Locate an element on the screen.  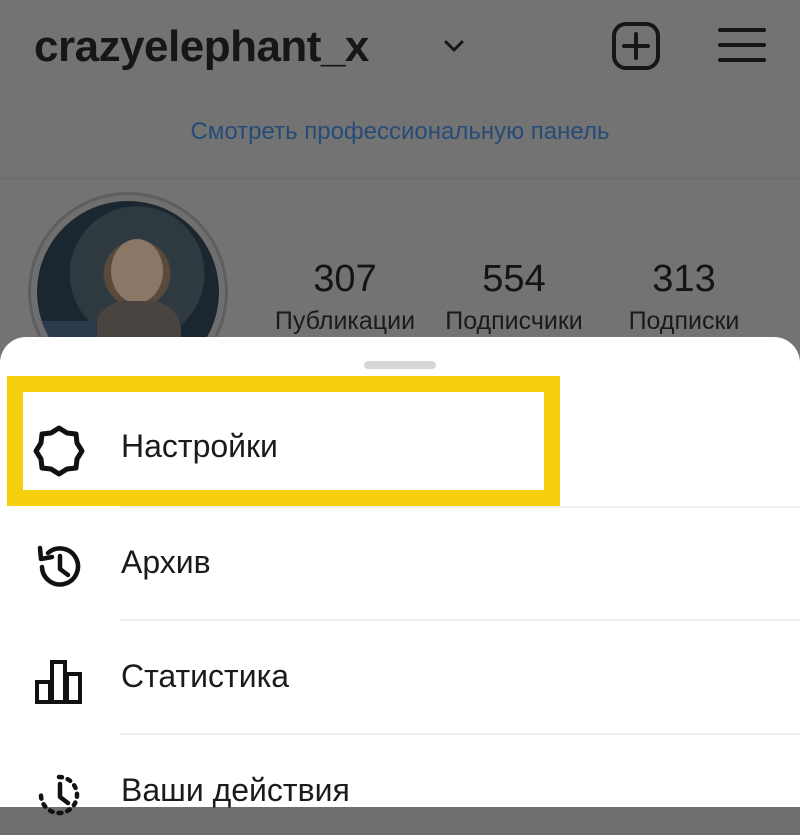
stat-followers-count: 554 is located at coordinates (514, 279).